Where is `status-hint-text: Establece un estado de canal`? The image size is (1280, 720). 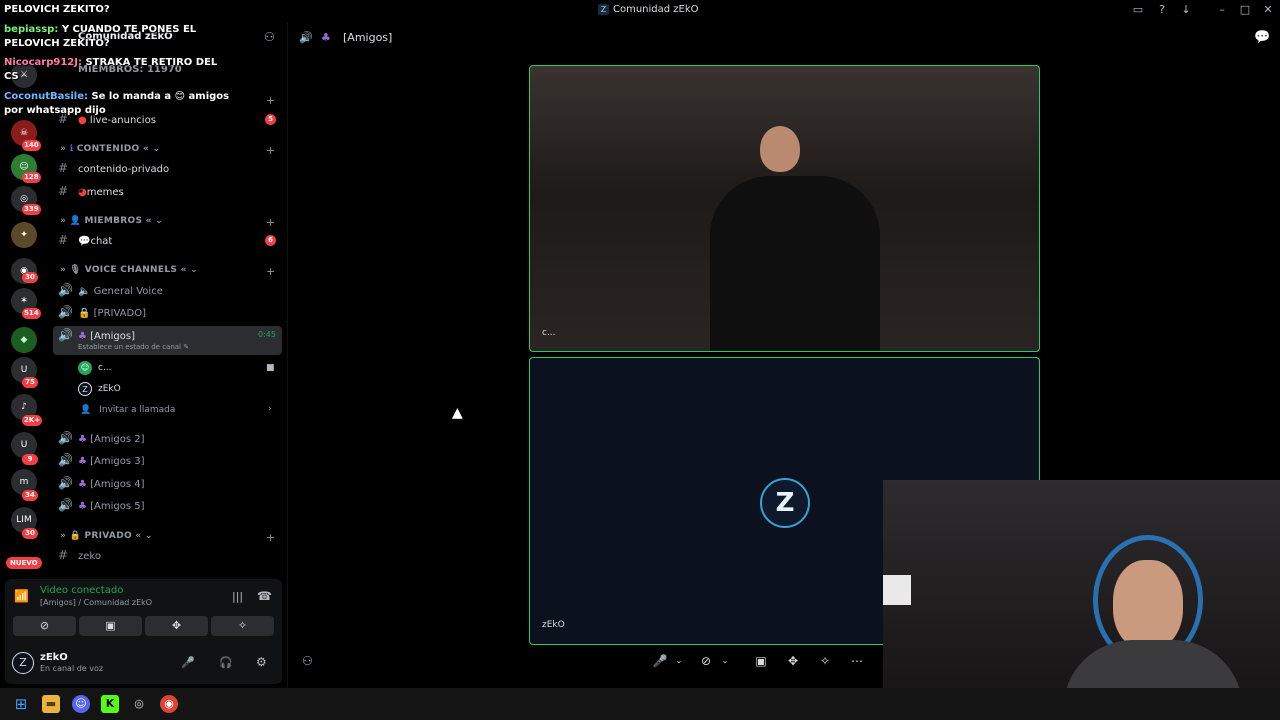 status-hint-text: Establece un estado de canal is located at coordinates (130, 347).